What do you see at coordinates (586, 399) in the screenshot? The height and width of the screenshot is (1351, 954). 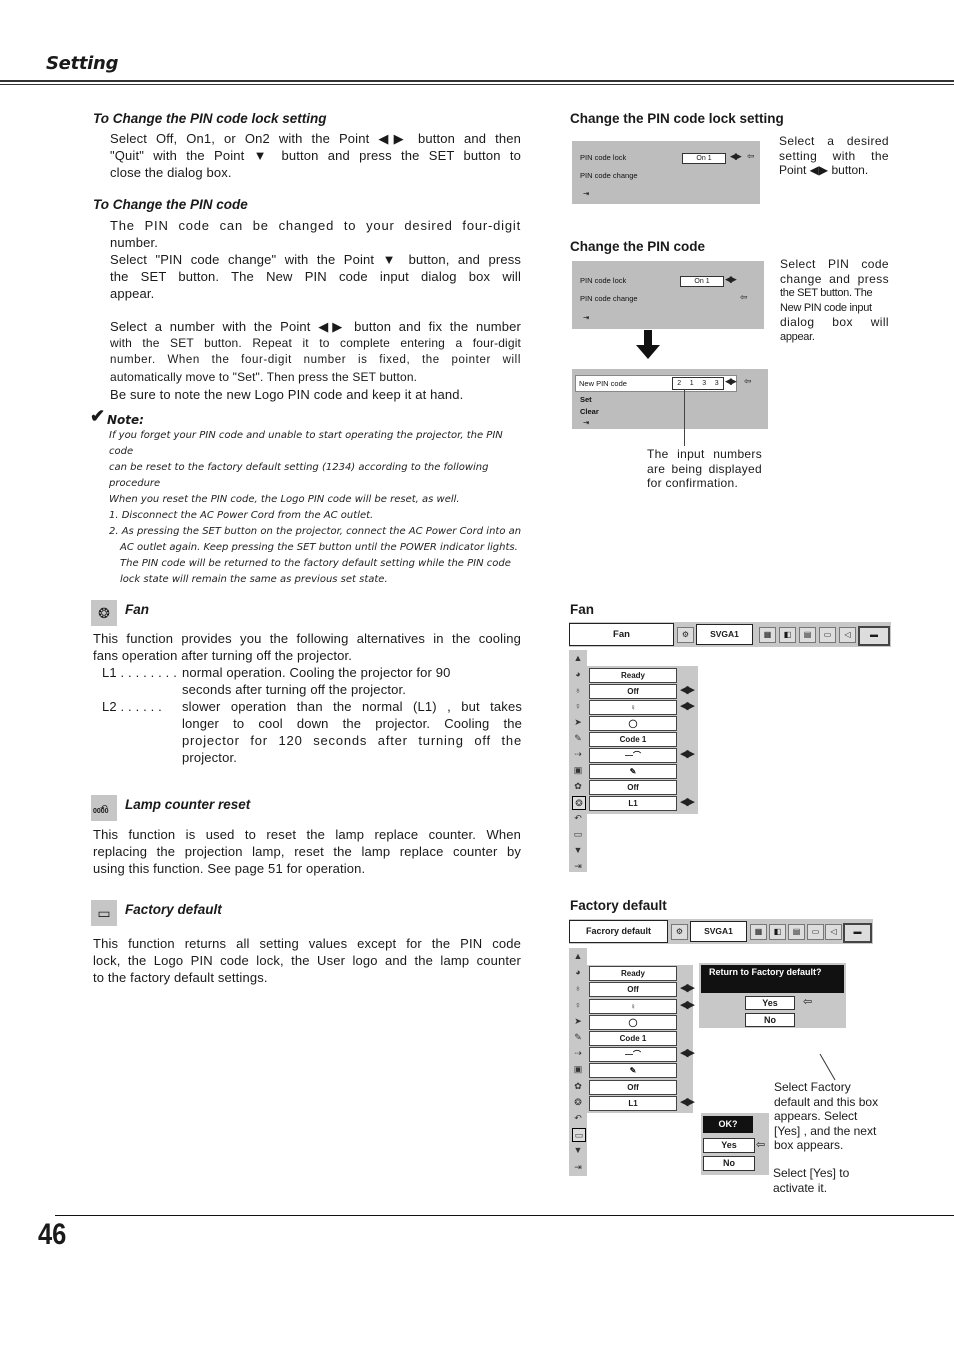 I see `set-option: Set` at bounding box center [586, 399].